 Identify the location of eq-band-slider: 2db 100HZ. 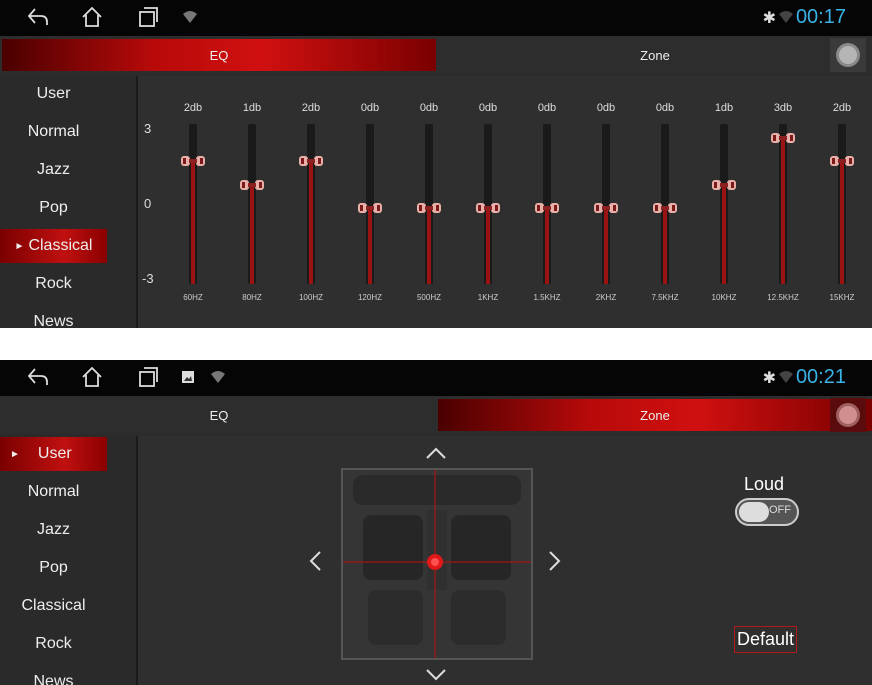
(311, 202).